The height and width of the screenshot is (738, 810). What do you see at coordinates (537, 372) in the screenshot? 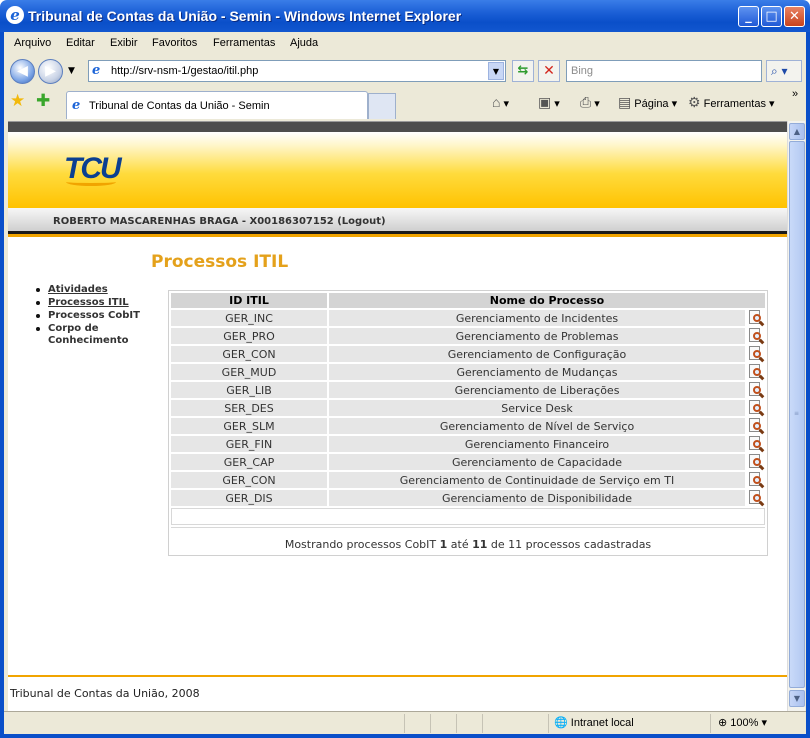
I see `process-name: Gerenciamento de Mudanças` at bounding box center [537, 372].